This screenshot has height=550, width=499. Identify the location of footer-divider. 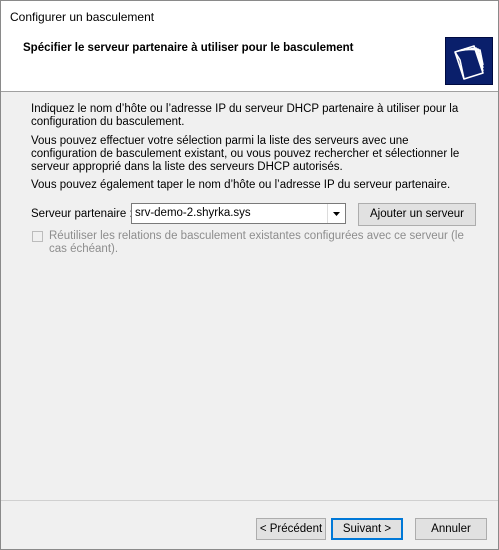
(249, 500).